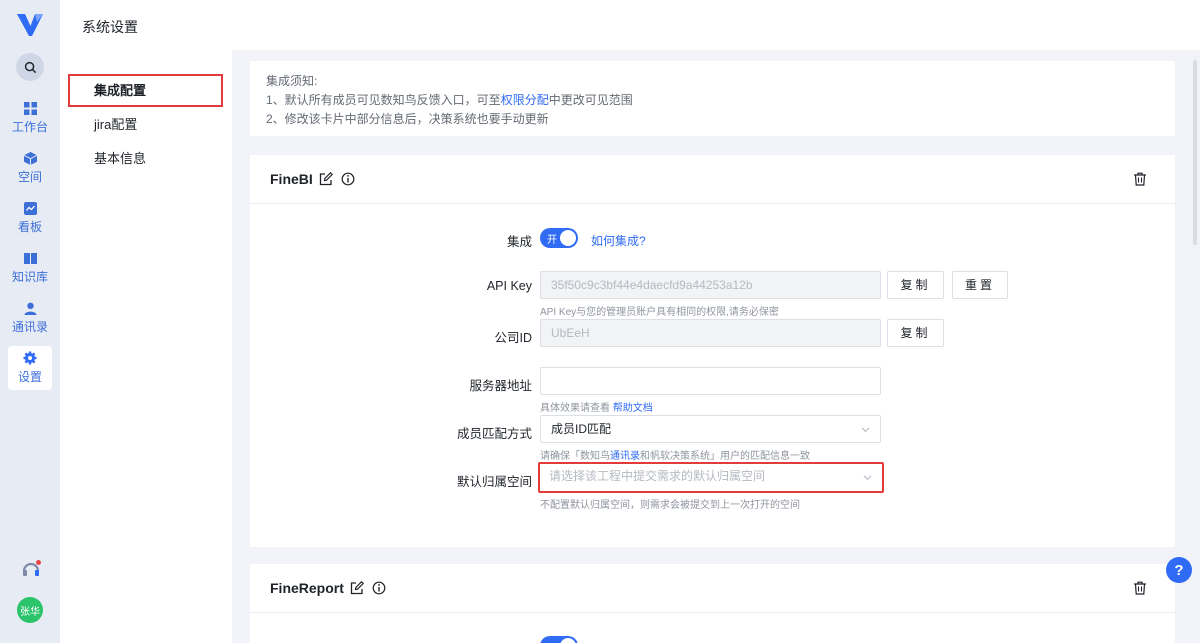 Image resolution: width=1200 pixels, height=643 pixels. I want to click on top-bar: 系统设置, so click(630, 25).